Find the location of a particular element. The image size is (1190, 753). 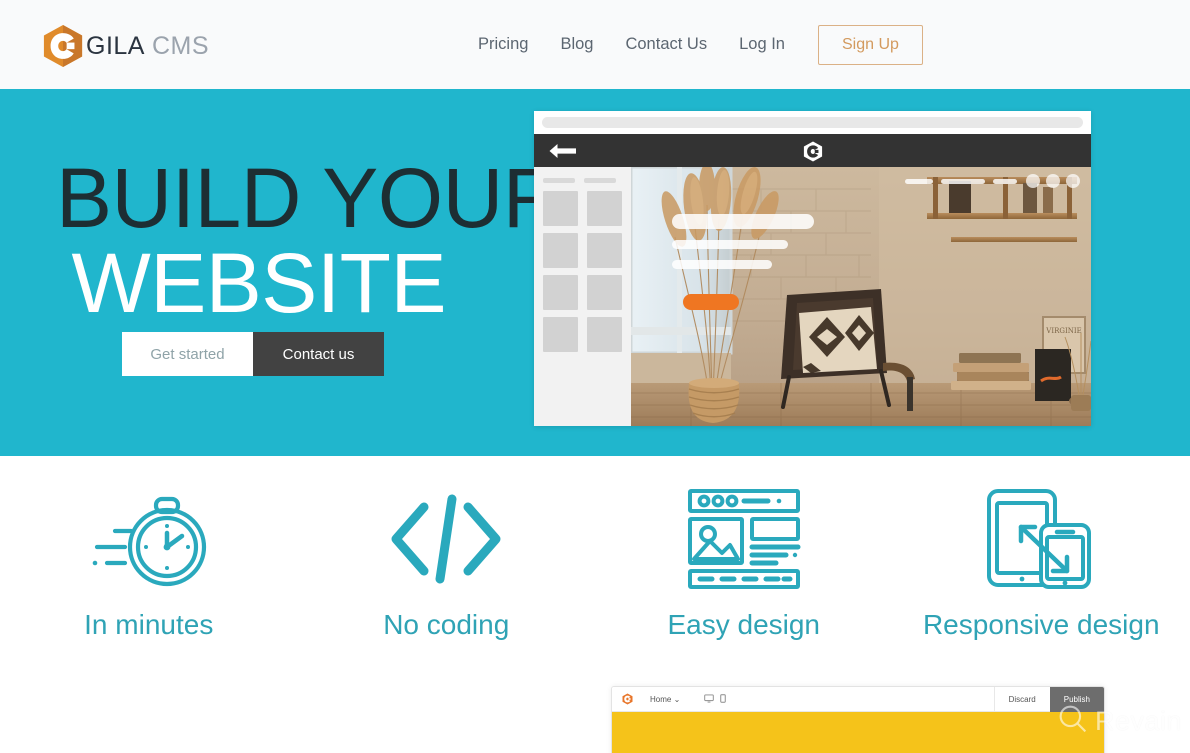

tablet-phone-resize-icon is located at coordinates (1041, 538).